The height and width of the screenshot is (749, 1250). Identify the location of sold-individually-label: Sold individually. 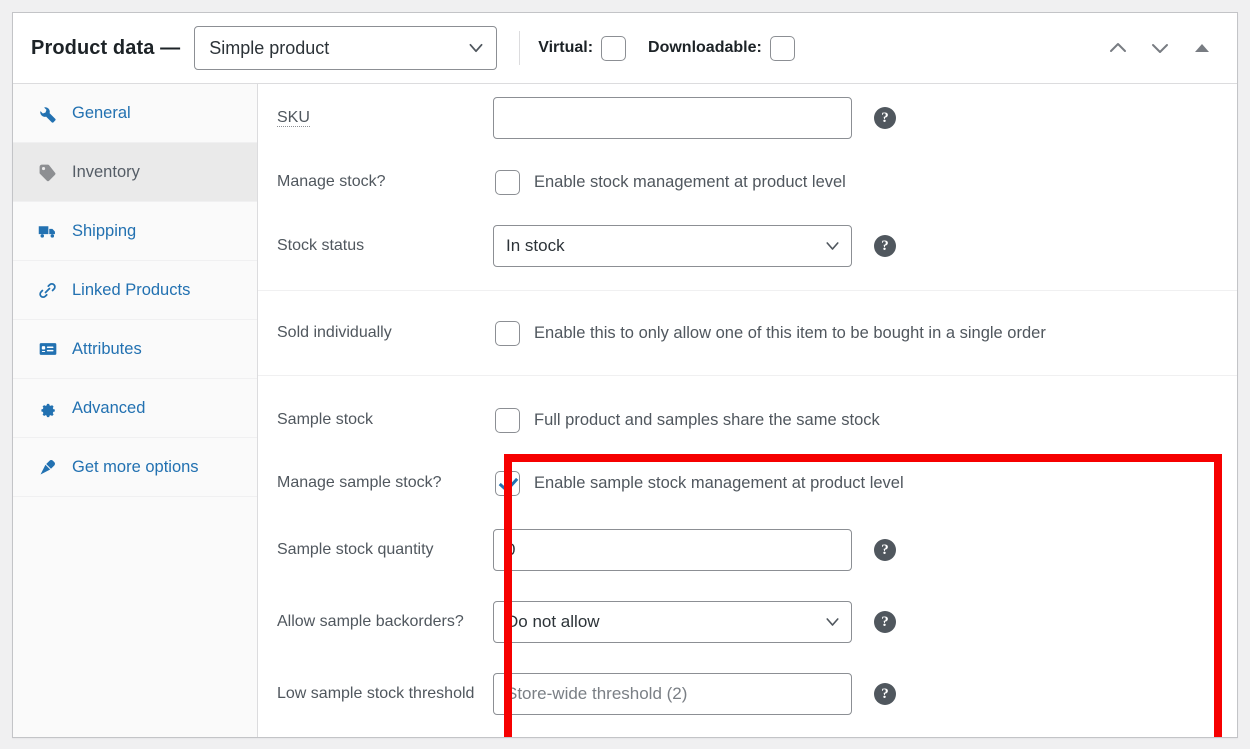
(334, 332).